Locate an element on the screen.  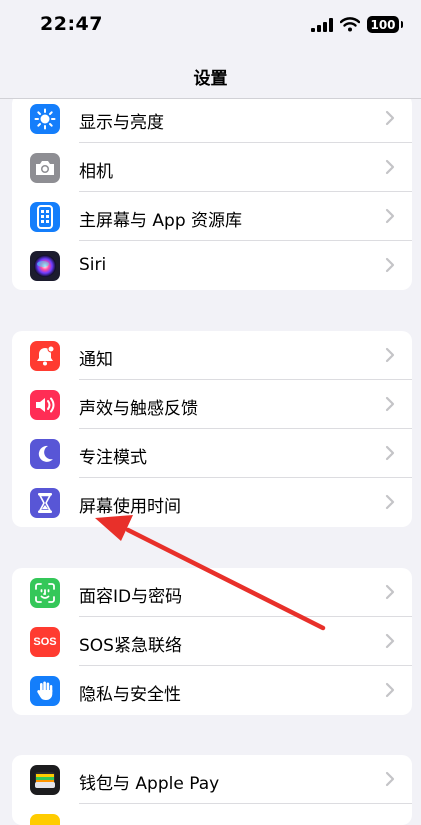
settings-row-siri: Siri is located at coordinates (212, 265).